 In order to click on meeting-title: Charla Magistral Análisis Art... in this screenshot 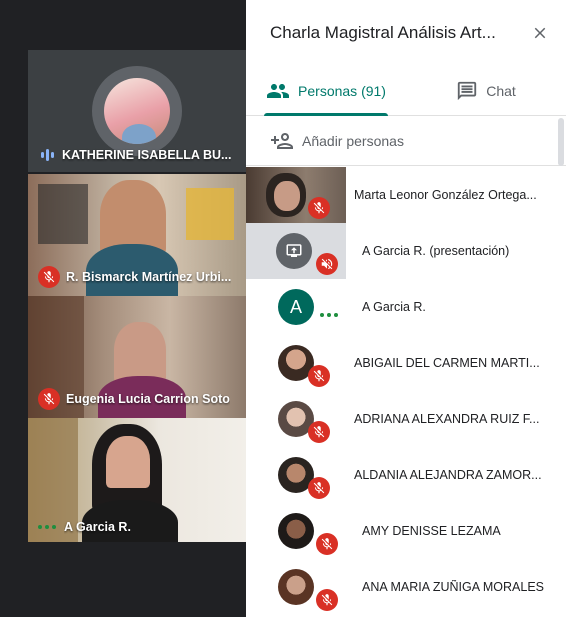, I will do `click(383, 32)`.